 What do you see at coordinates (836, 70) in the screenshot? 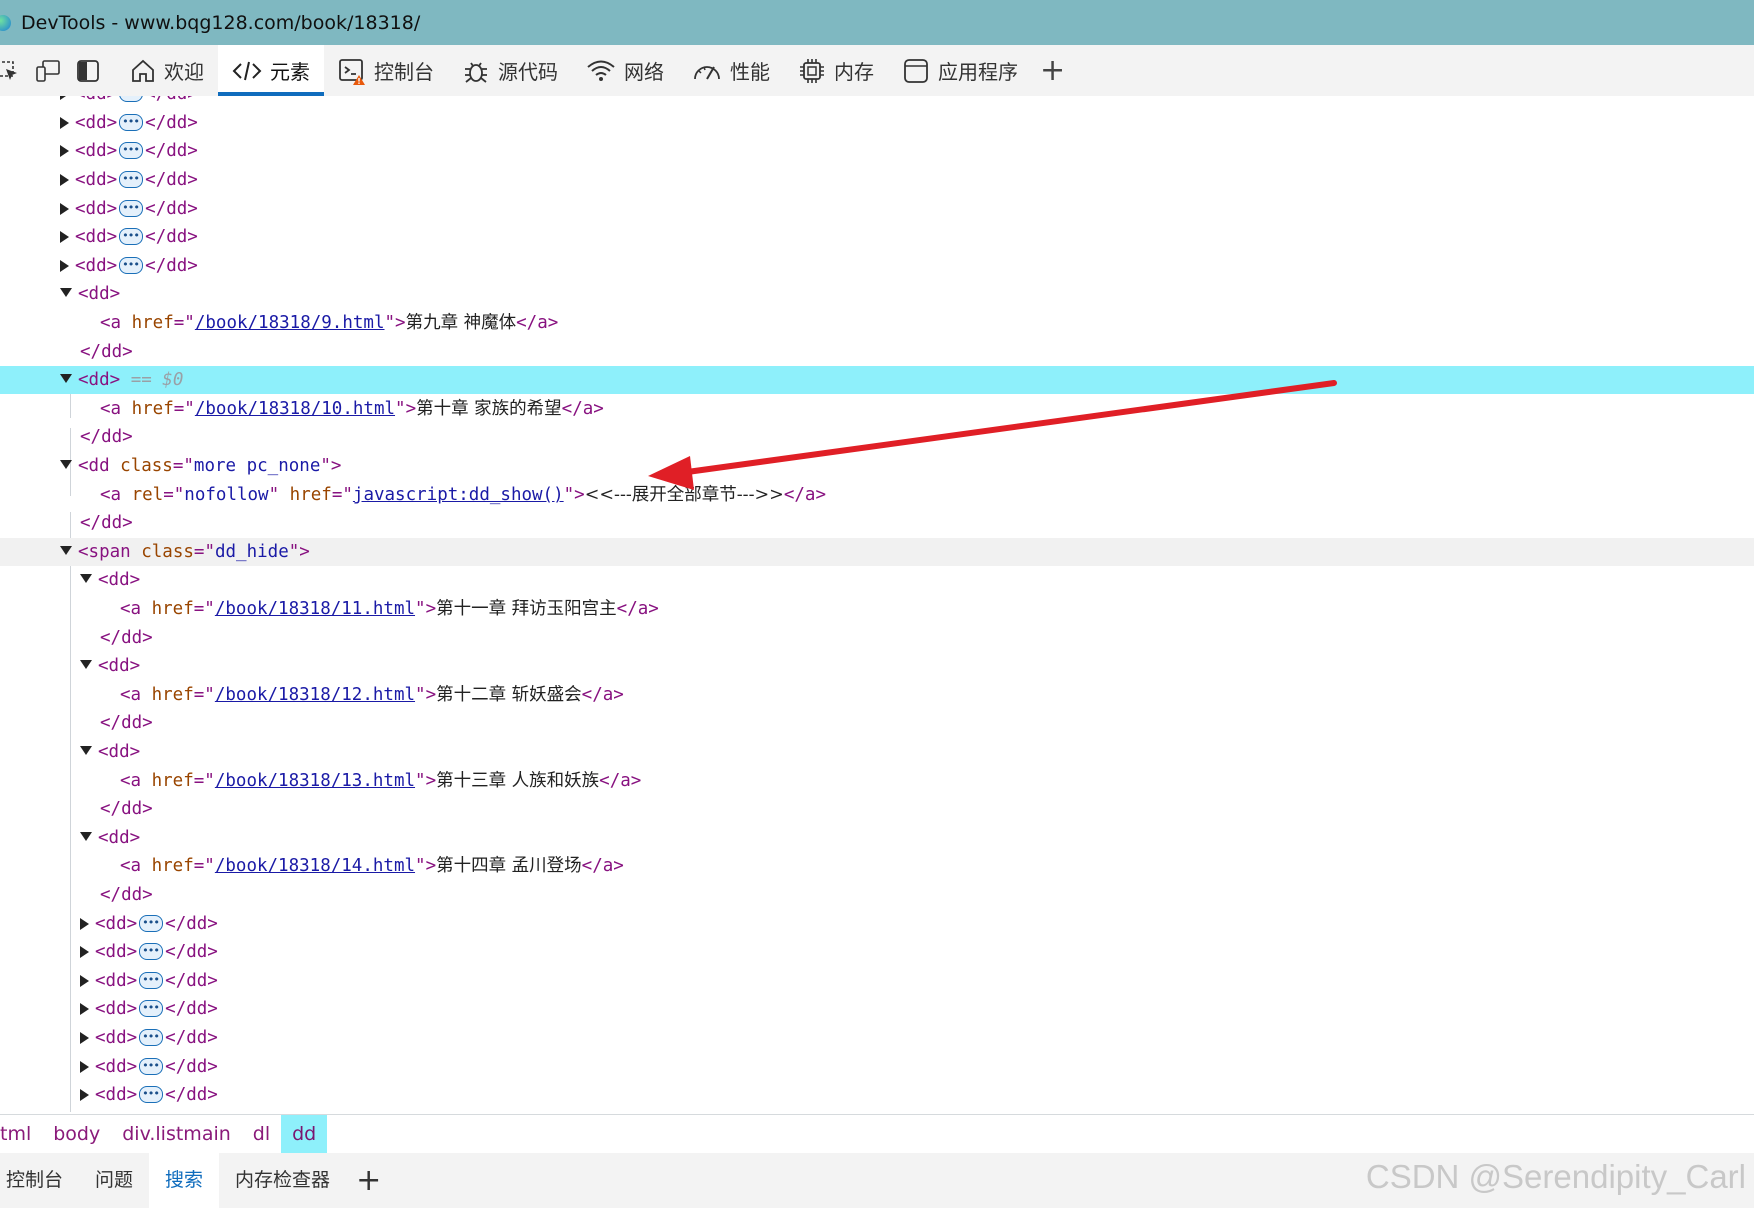
I see `tab-chip: 内存` at bounding box center [836, 70].